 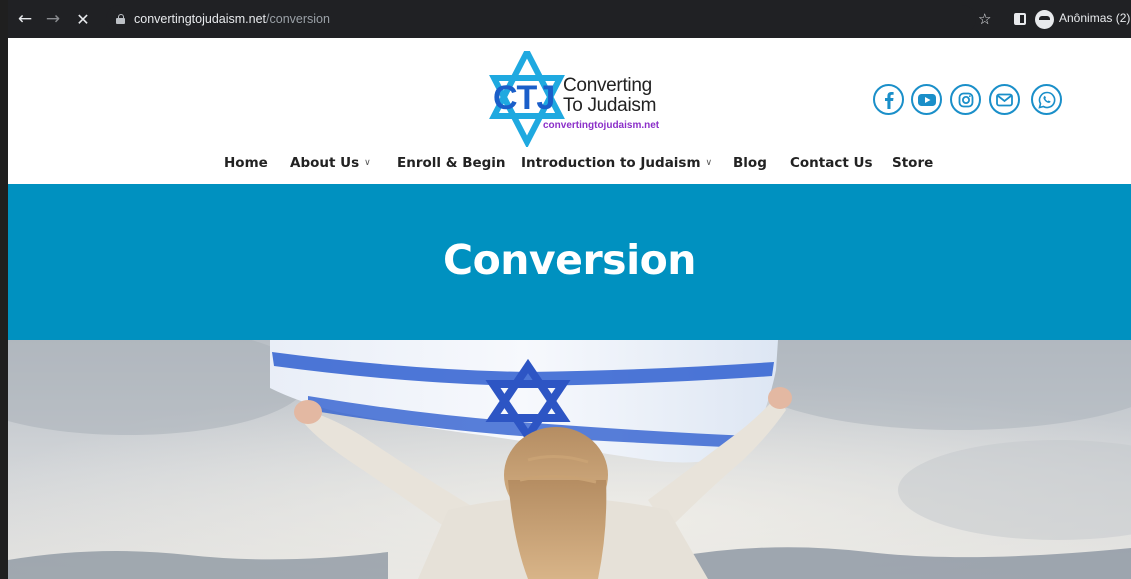 I want to click on nav-item-home: Home, so click(x=246, y=163).